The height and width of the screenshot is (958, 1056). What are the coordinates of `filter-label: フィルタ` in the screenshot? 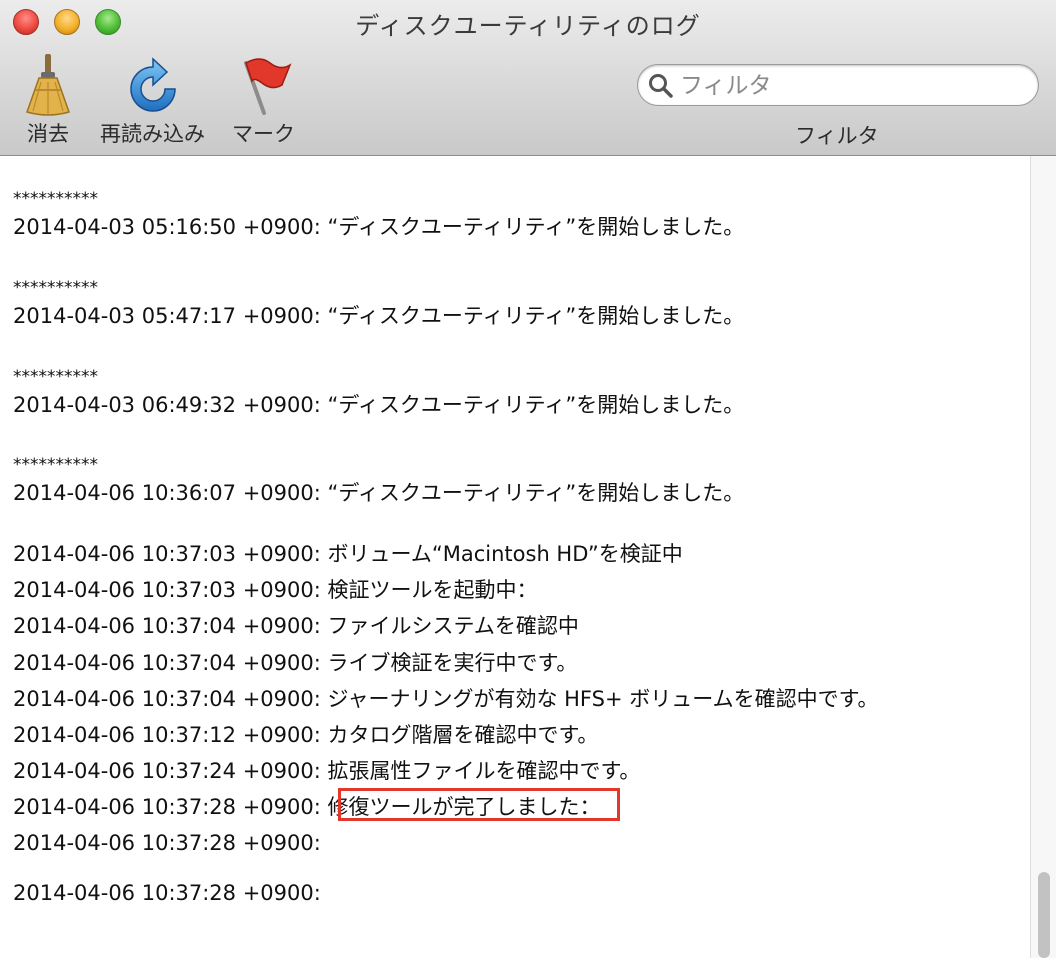 It's located at (837, 136).